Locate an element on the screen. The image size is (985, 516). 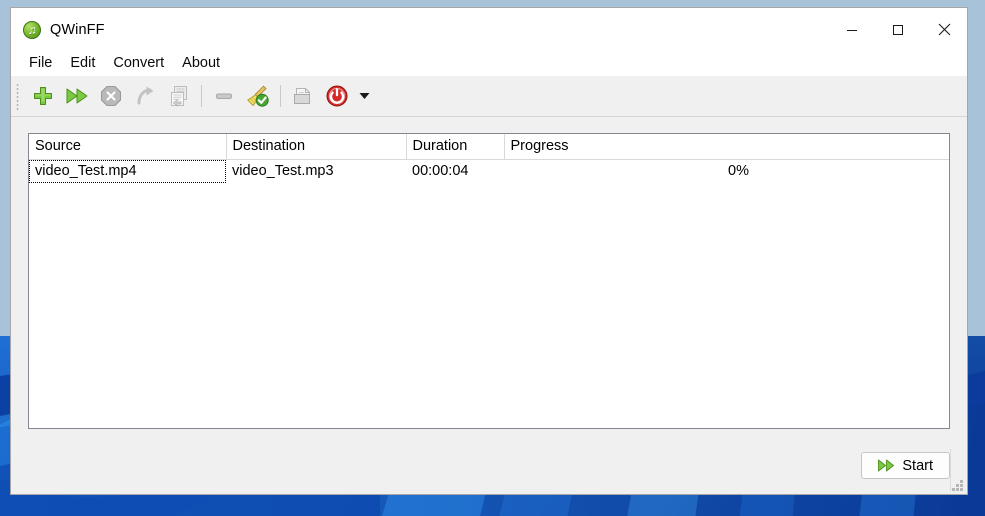
retry-button is located at coordinates (145, 96).